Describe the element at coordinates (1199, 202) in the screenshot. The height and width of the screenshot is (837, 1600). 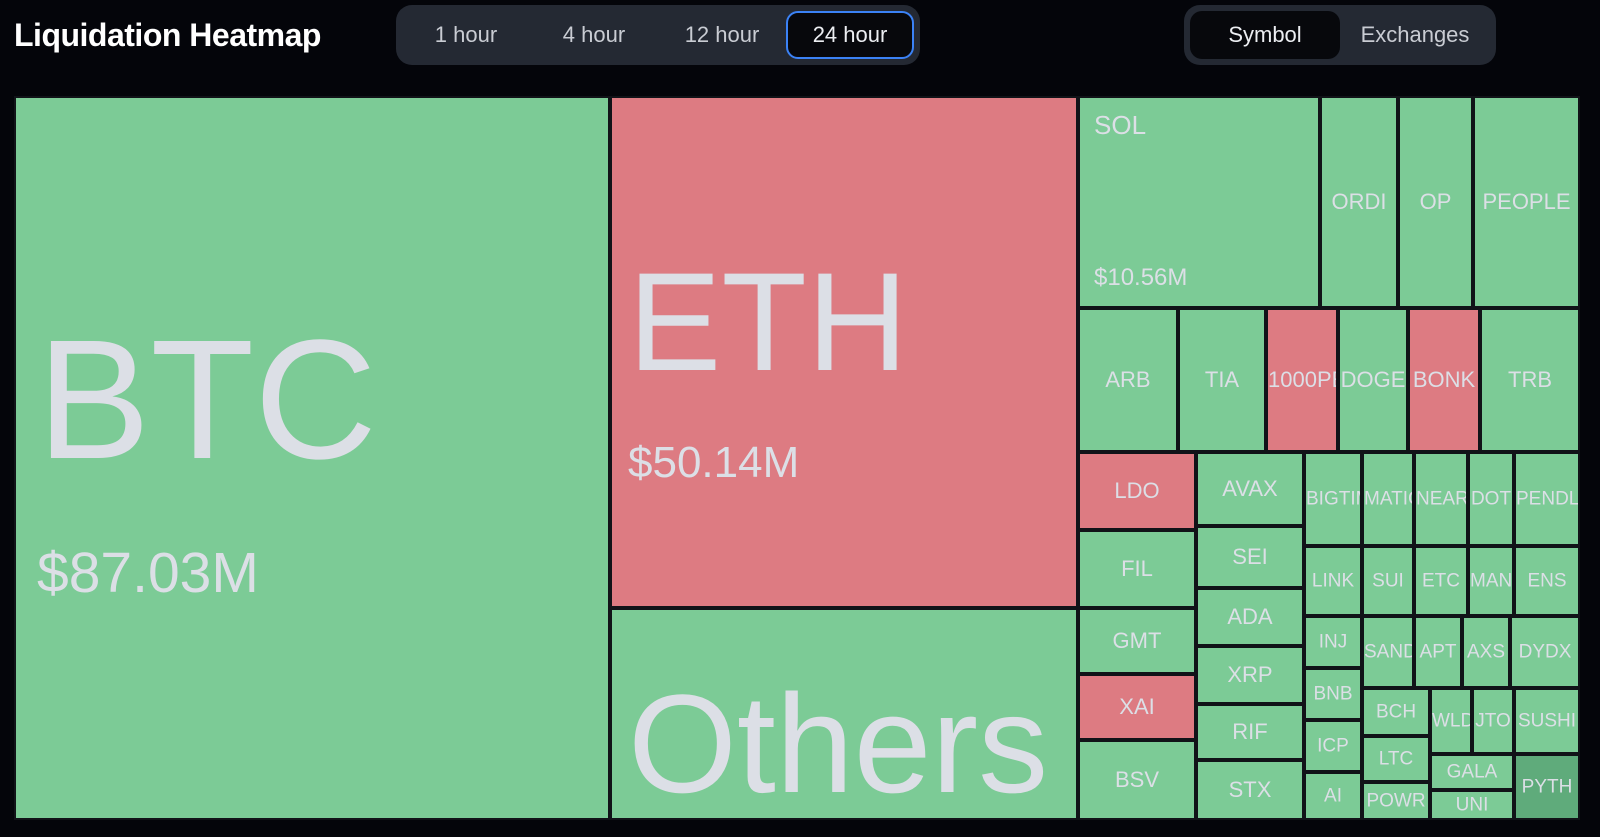
I see `treemap-tile-sol: SOL $10.56M` at that location.